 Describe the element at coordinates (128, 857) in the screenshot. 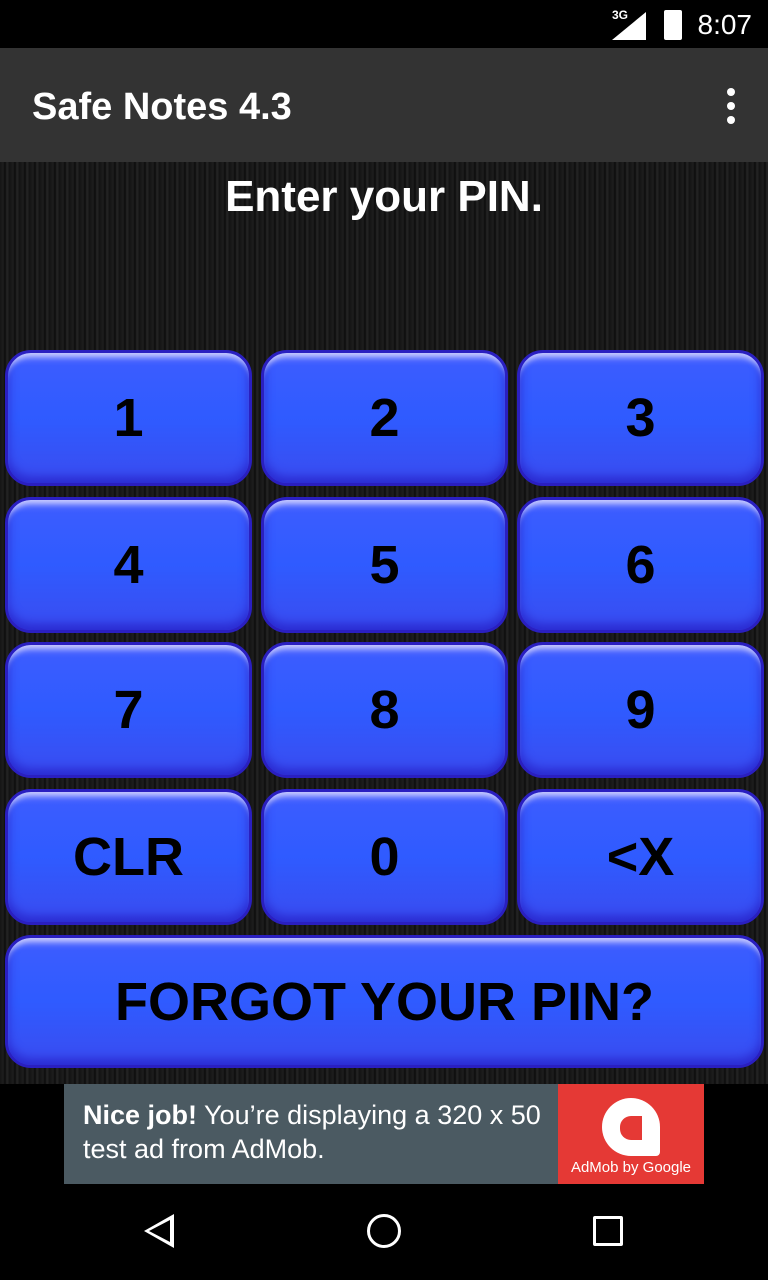

I see `clear-button: CLR` at that location.